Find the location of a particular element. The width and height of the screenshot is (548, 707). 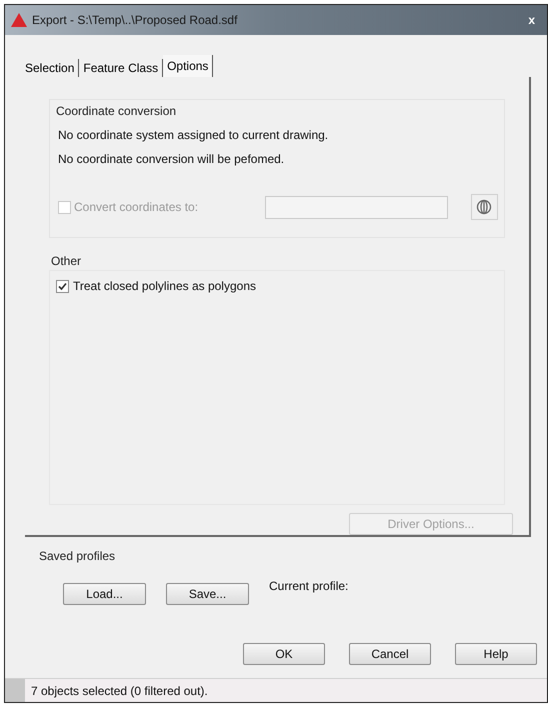

info-text: No coordinate system assigned to current drawing. is located at coordinates (194, 135).